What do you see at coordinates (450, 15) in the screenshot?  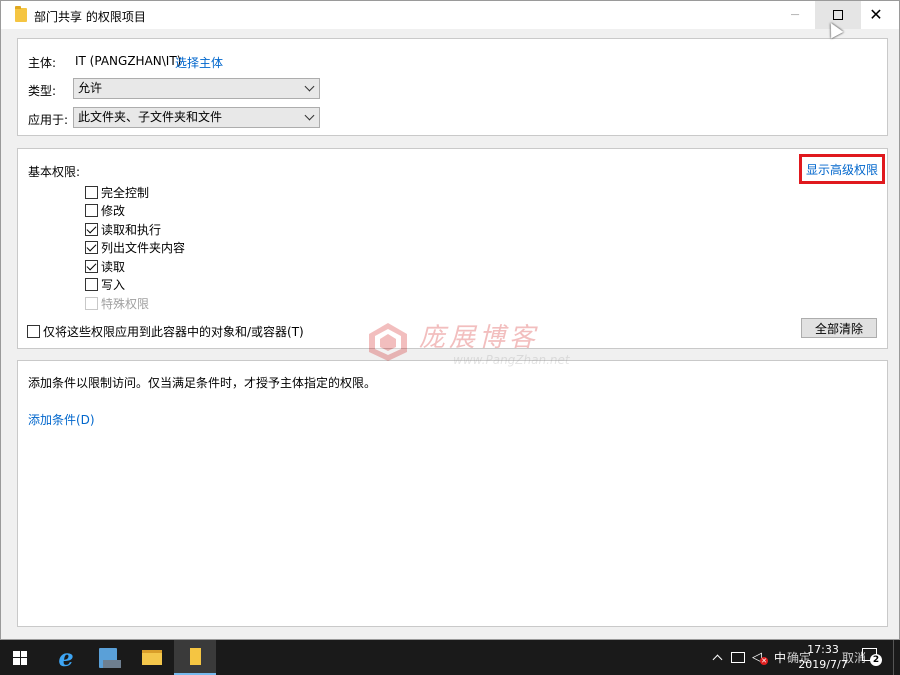 I see `title-bar: 部门共享 的权限项目 ─ ✕` at bounding box center [450, 15].